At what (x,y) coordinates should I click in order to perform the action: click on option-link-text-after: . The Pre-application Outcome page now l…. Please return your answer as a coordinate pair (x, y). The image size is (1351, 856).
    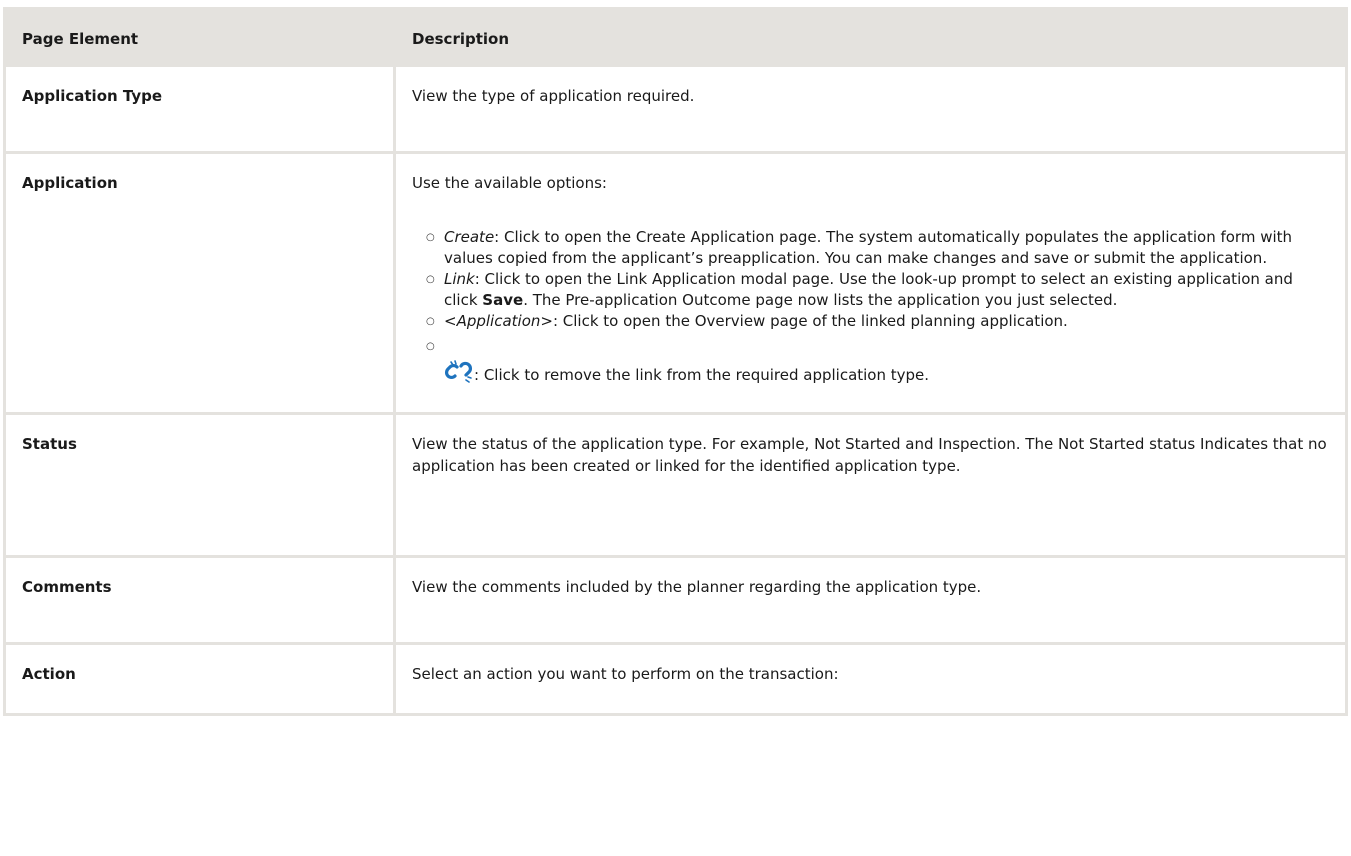
    Looking at the image, I should click on (820, 300).